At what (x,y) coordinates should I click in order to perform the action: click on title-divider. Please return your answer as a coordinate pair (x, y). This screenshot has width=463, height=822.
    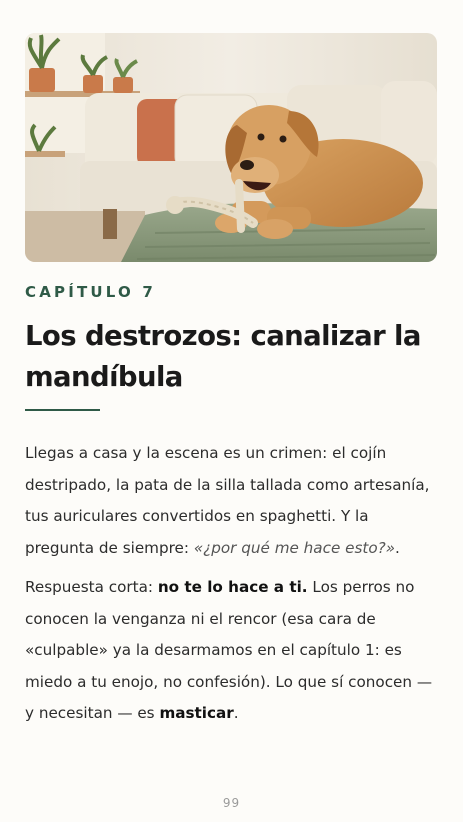
    Looking at the image, I should click on (62, 410).